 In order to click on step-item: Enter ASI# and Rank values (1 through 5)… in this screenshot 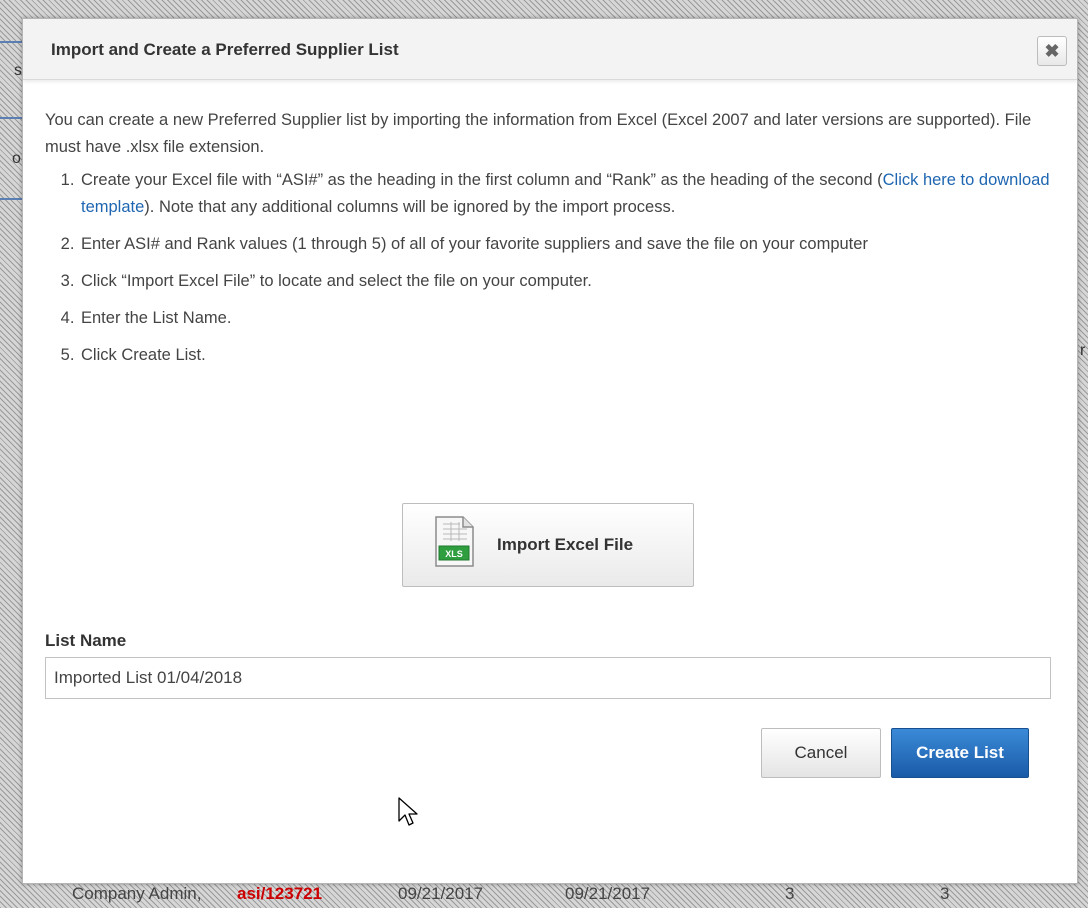, I will do `click(567, 244)`.